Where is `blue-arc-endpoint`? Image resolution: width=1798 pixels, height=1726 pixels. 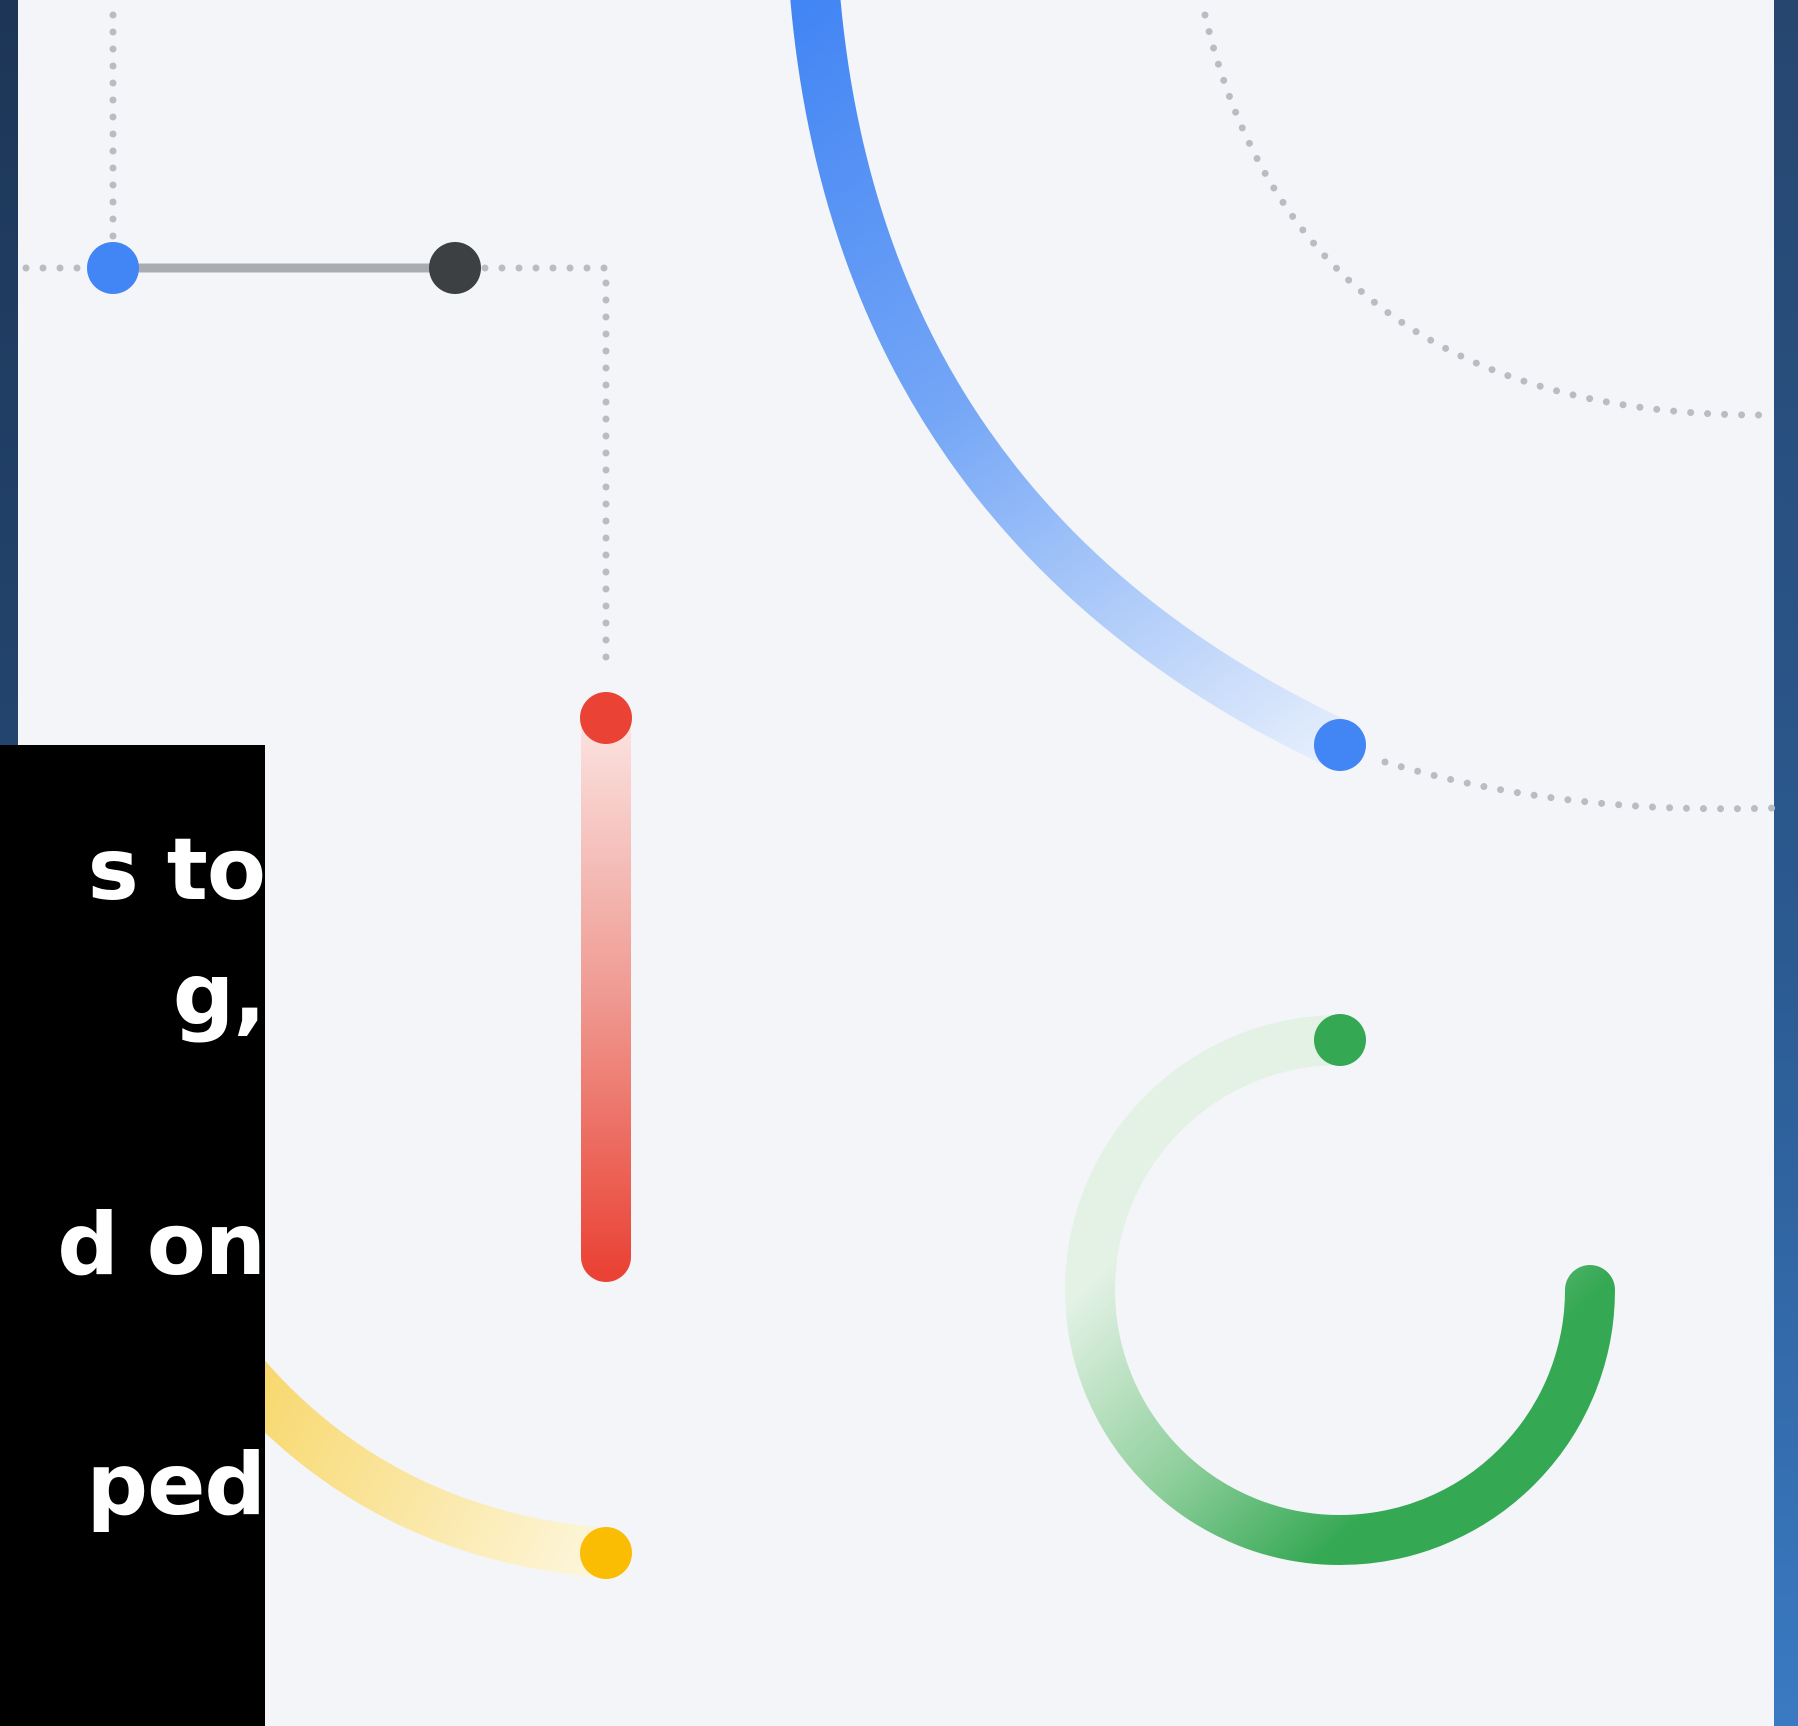 blue-arc-endpoint is located at coordinates (1340, 745).